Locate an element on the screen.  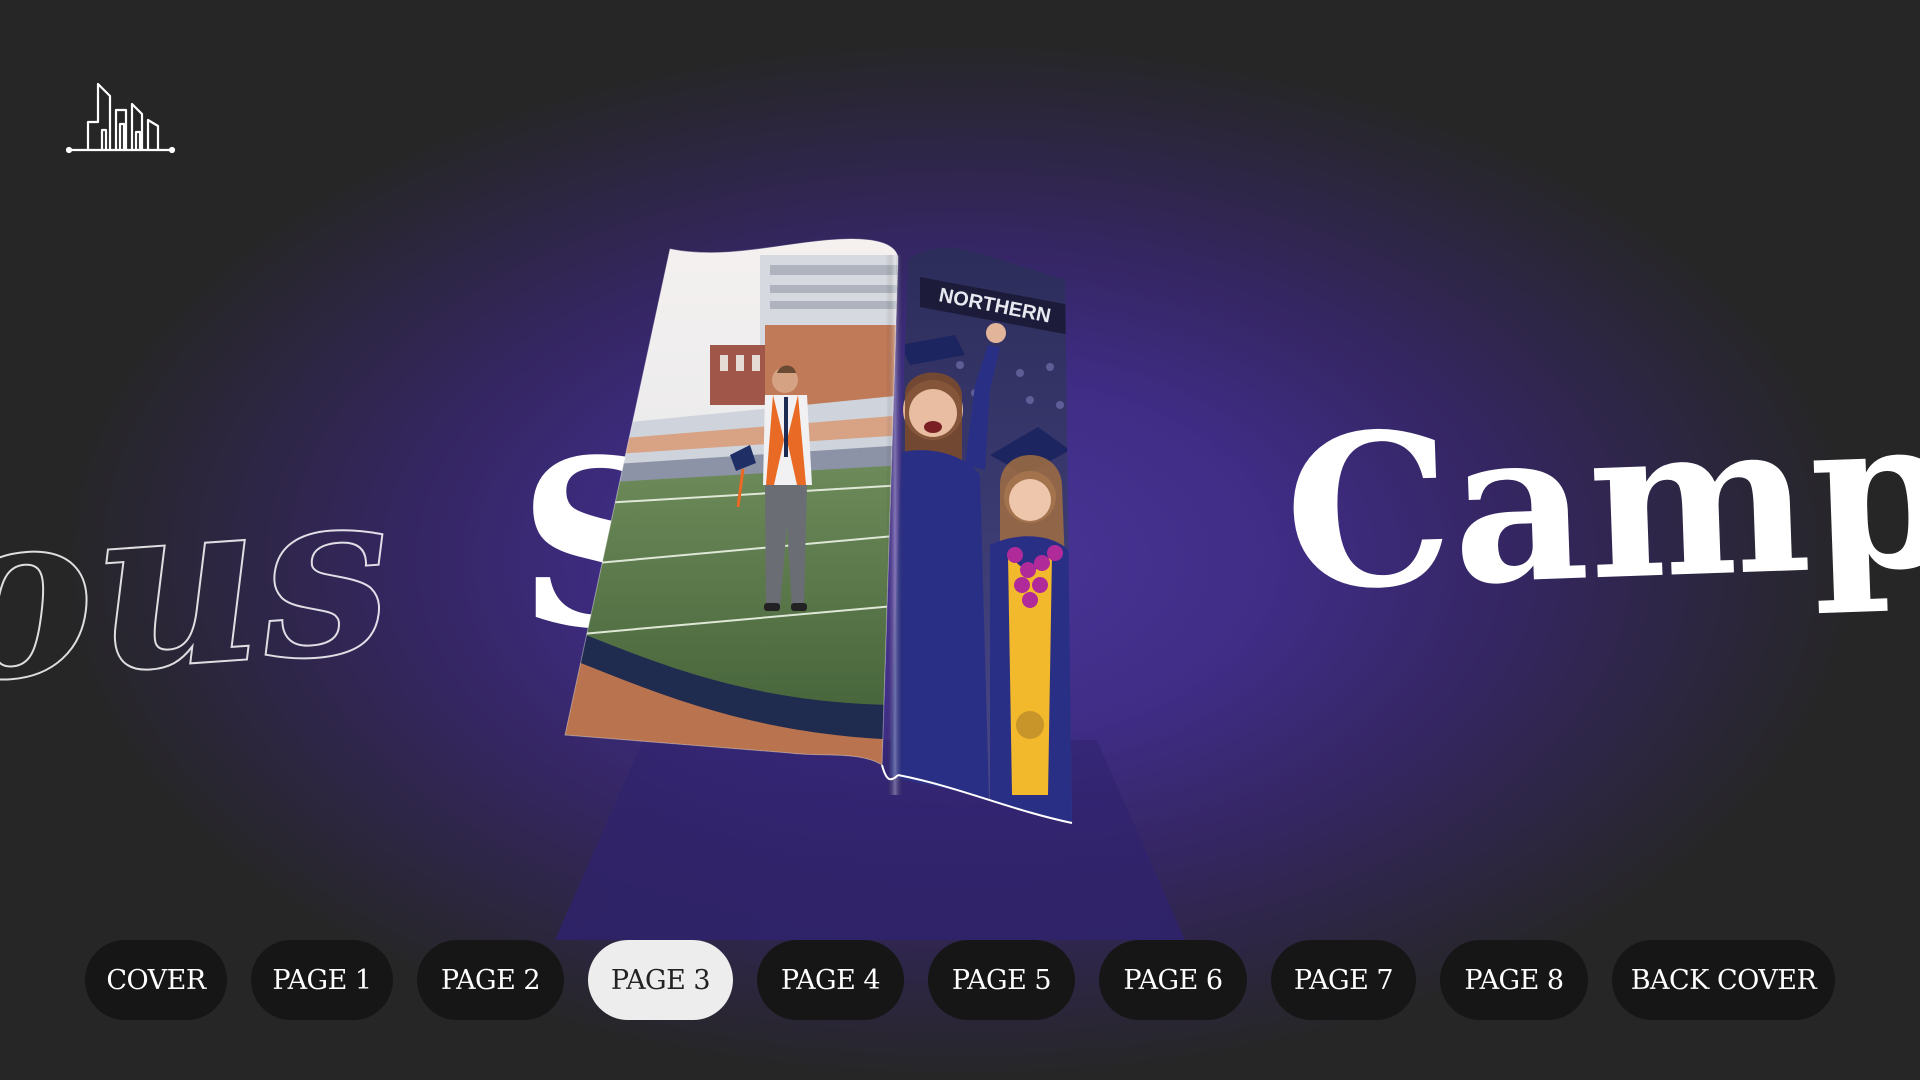
hero-outline-word: ous is located at coordinates (200, 585).